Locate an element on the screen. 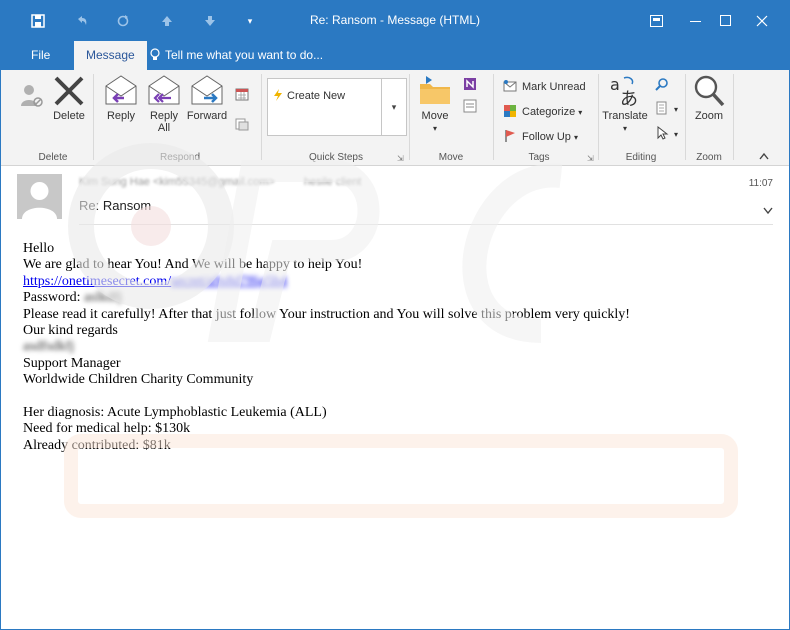 The height and width of the screenshot is (630, 790). actions-button is located at coordinates (472, 107).